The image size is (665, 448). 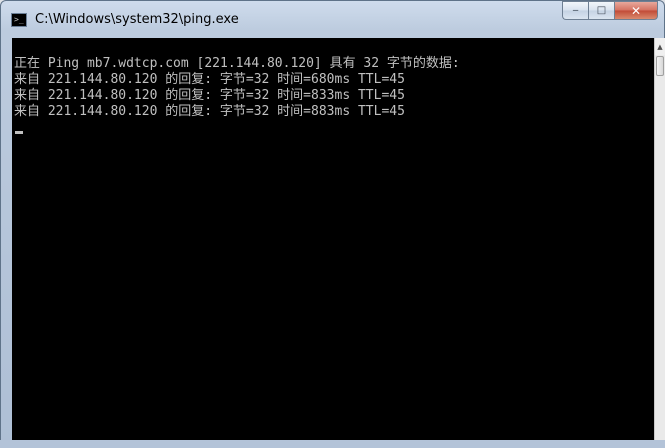 I want to click on maximize-button: □, so click(x=601, y=10).